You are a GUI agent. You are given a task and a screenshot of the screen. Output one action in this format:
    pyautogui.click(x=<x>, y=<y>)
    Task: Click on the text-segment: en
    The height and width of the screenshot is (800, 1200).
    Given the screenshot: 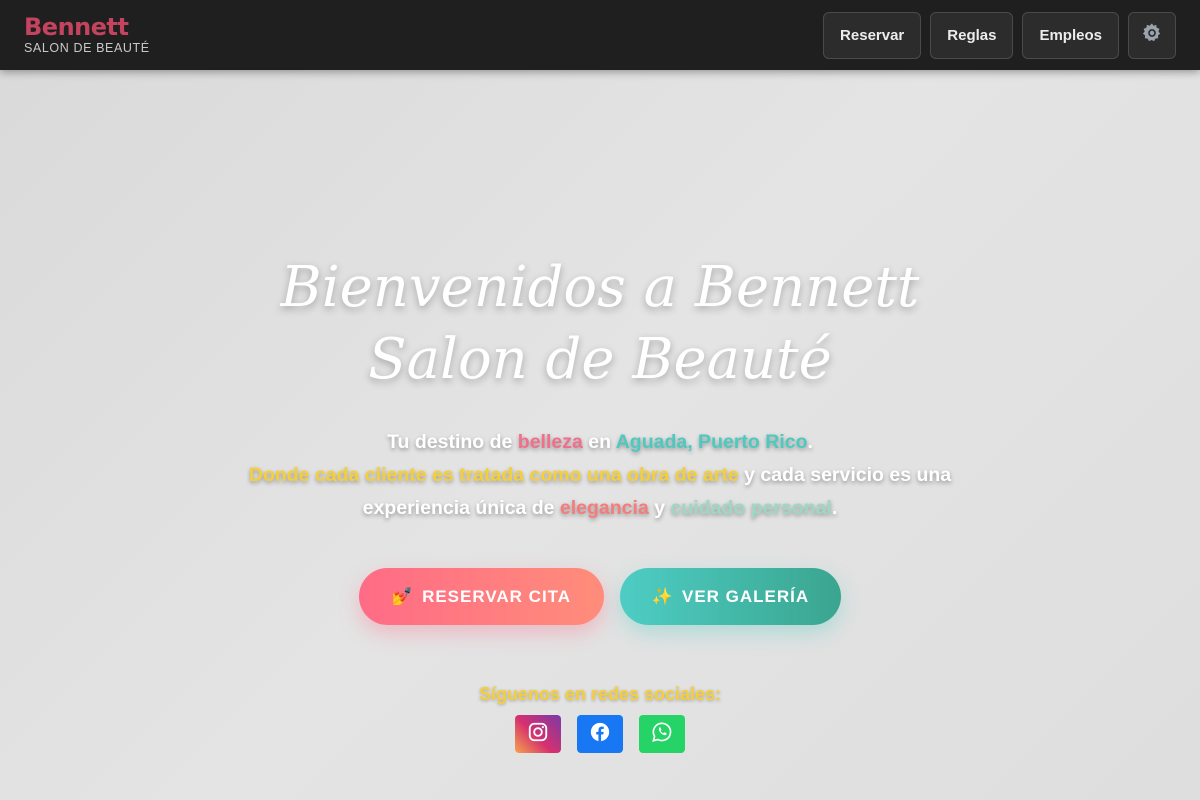 What is the action you would take?
    pyautogui.click(x=599, y=442)
    